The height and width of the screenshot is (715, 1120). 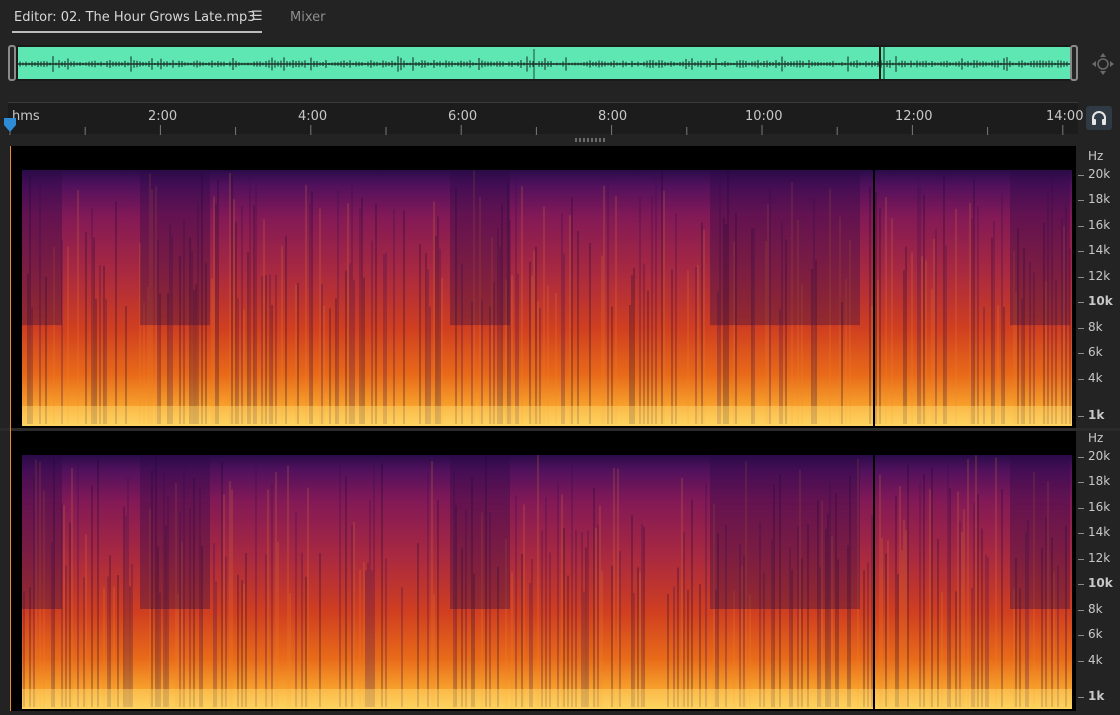 I want to click on ruler-label-10-00: 10:00, so click(x=764, y=116).